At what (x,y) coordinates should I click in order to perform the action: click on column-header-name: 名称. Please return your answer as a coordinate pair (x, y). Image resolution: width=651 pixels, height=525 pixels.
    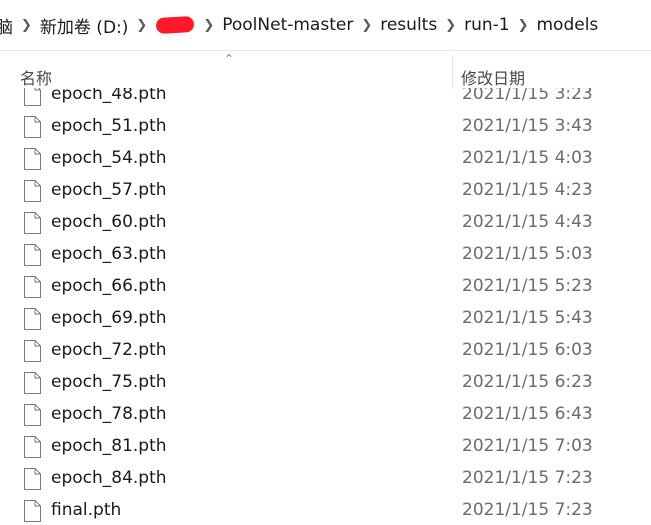
    Looking at the image, I should click on (36, 77).